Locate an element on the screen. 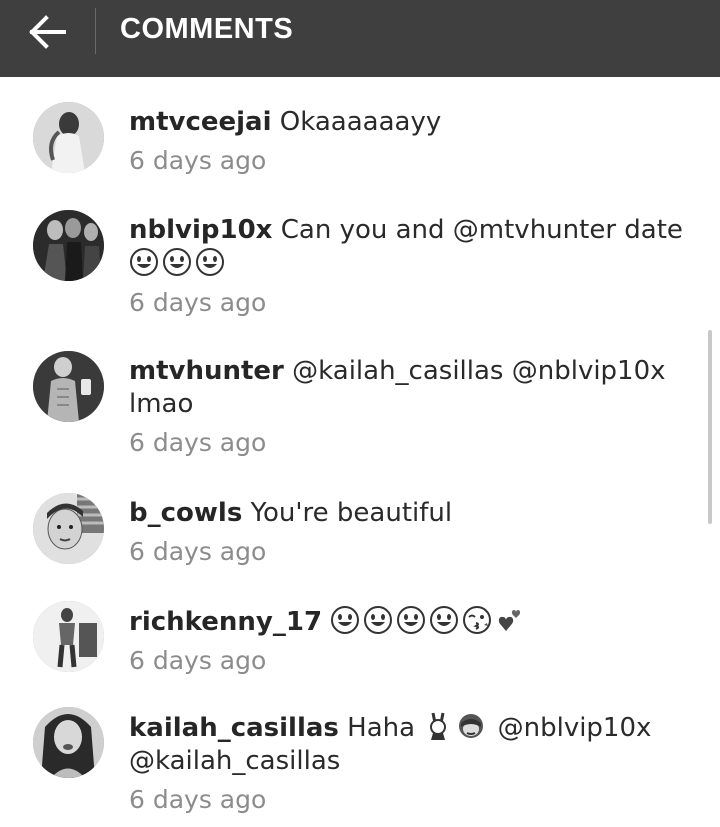 The height and width of the screenshot is (827, 720). comment-text: @kailah_casillas @nblvip10x is located at coordinates (478, 371).